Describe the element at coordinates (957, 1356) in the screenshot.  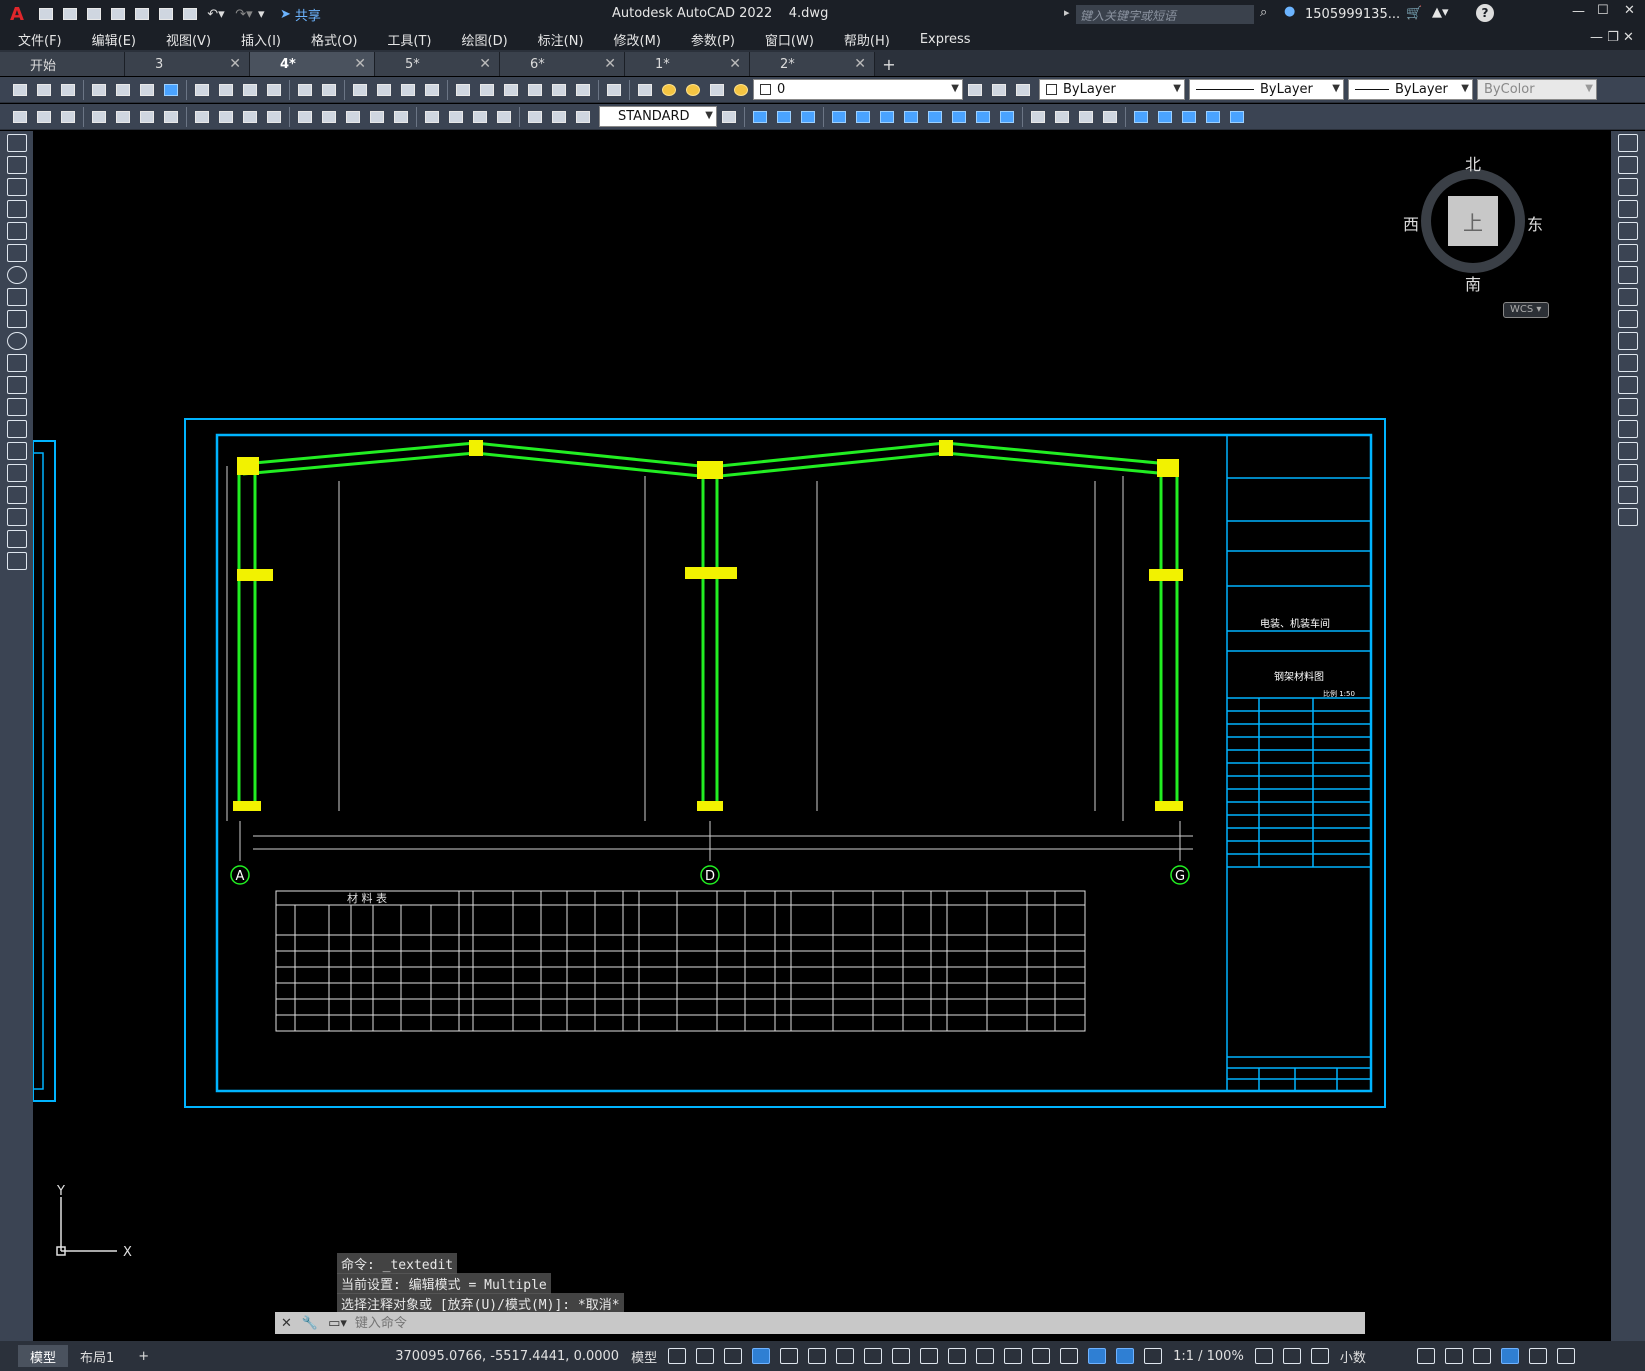
I see `transparency-icon` at that location.